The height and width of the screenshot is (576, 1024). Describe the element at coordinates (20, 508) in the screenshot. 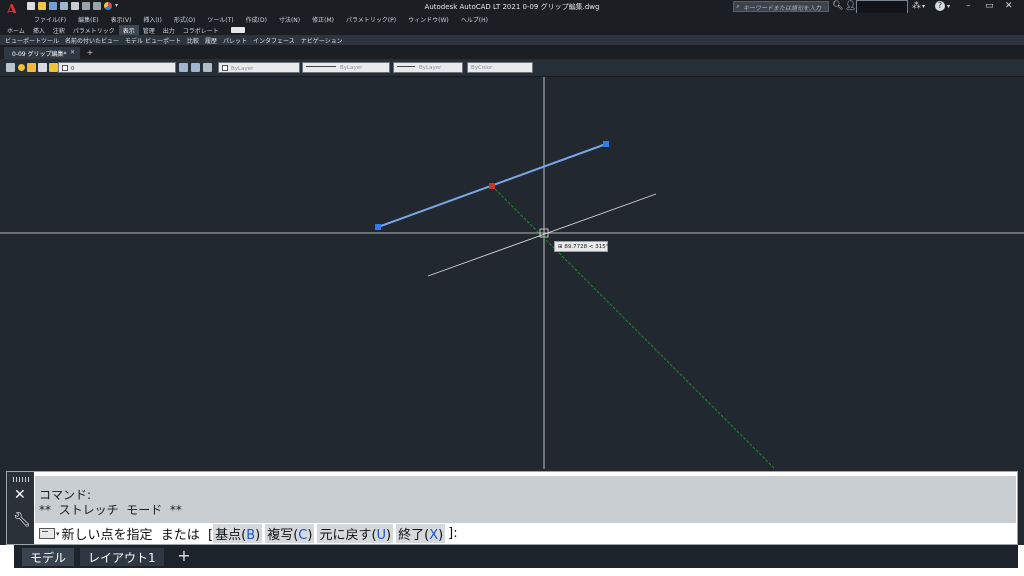

I see `command-line-sidebar: ✕ 🔧︎` at that location.